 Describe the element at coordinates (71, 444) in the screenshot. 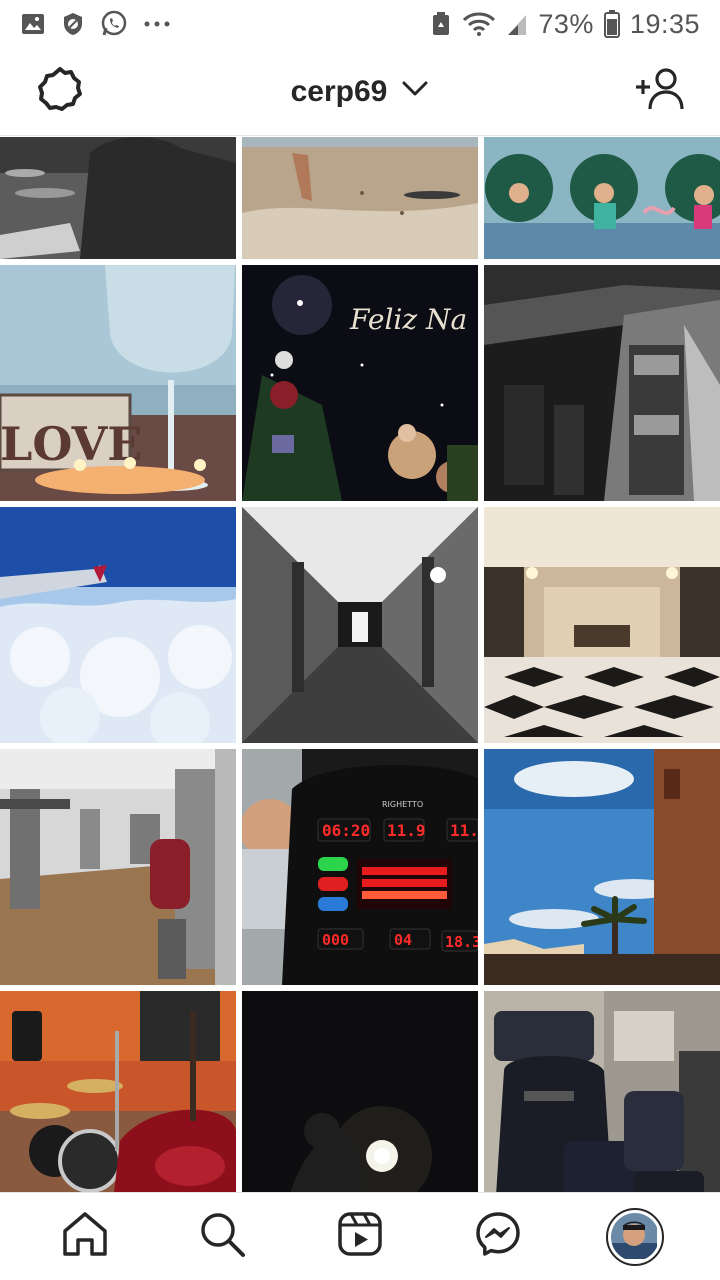

I see `svg-text: LOVE` at that location.